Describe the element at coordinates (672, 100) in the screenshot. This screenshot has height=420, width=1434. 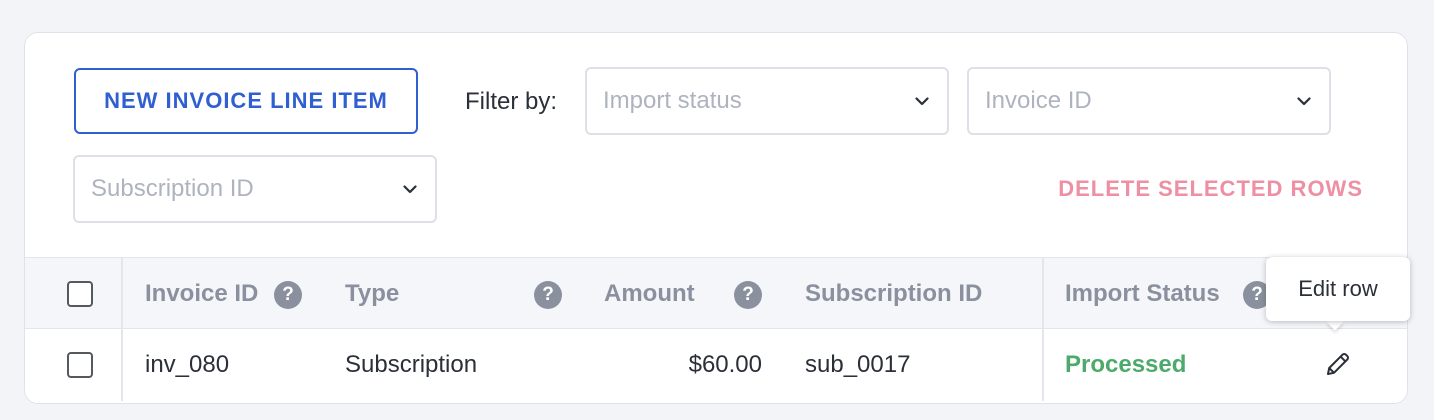
I see `import-status-filter-placeholder: Import status` at that location.